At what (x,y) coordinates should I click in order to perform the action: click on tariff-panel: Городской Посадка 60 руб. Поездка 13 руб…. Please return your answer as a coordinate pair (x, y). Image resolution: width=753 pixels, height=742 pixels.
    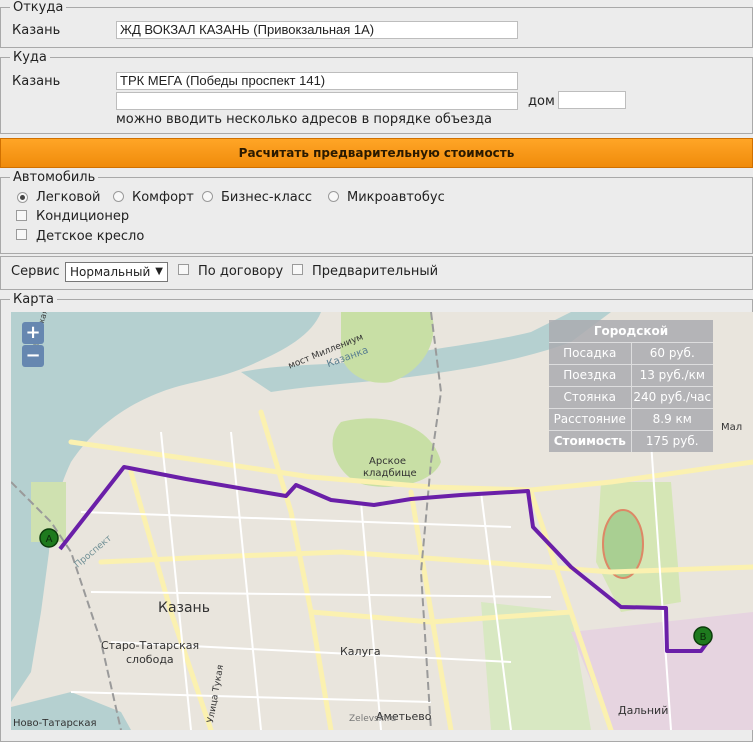
    Looking at the image, I should click on (631, 386).